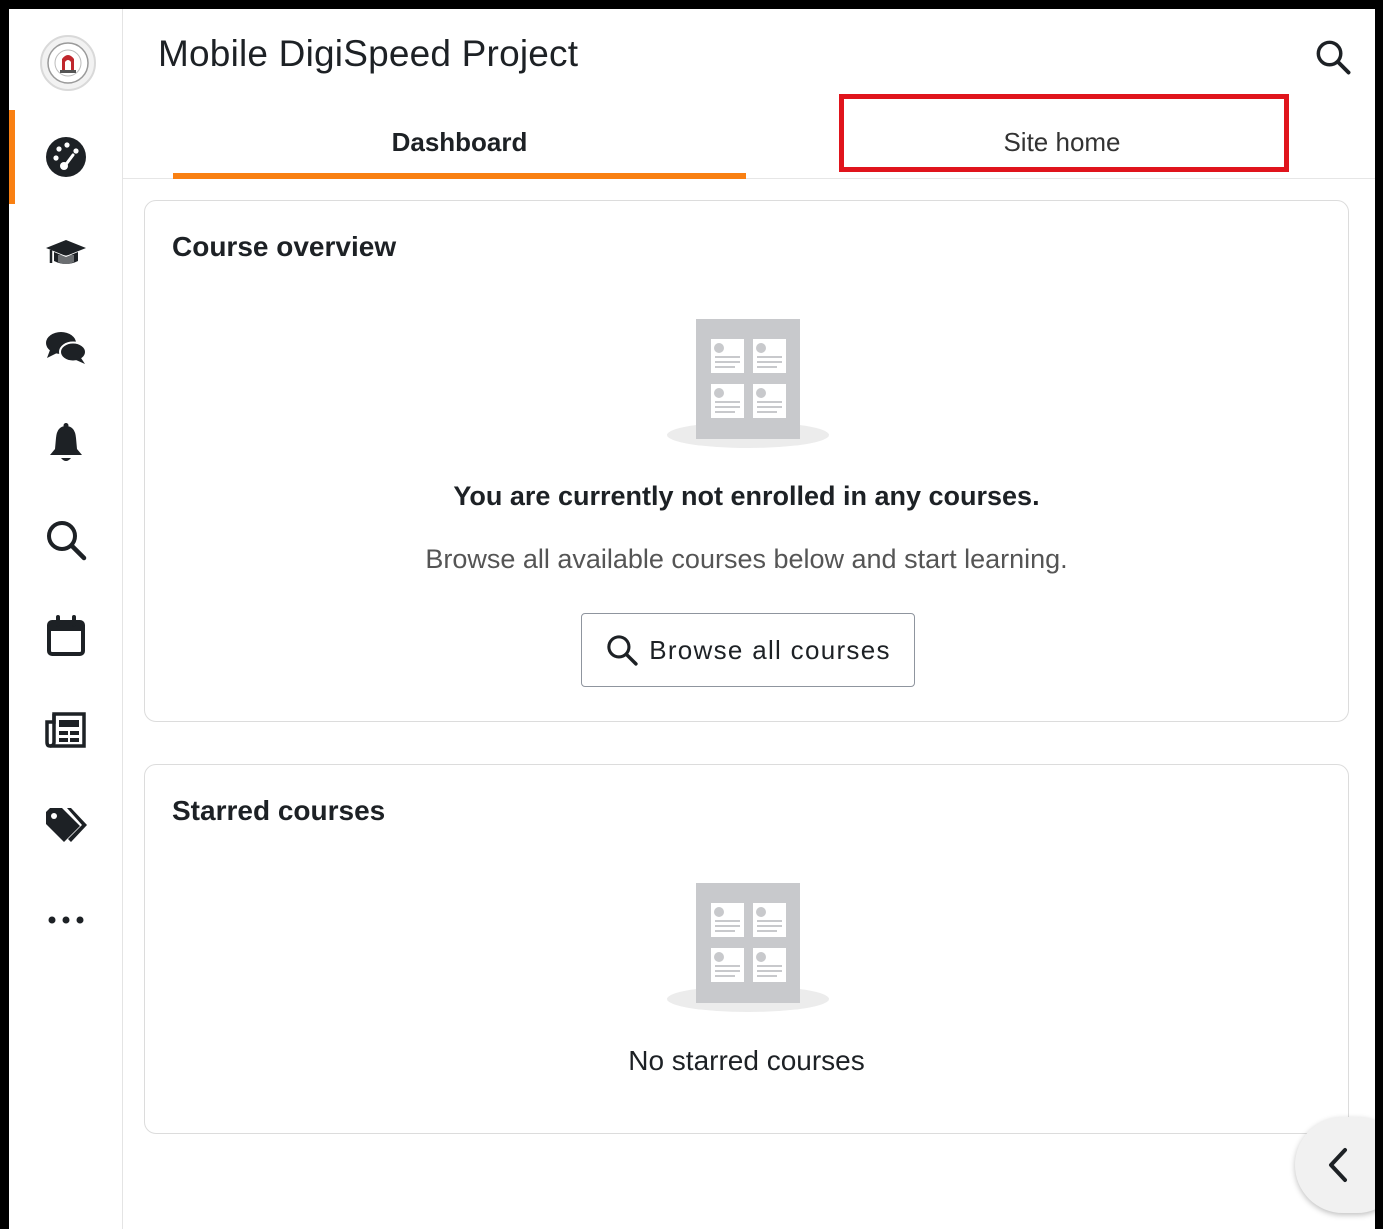 This screenshot has height=1229, width=1383. I want to click on chevron-left-icon, so click(1338, 1165).